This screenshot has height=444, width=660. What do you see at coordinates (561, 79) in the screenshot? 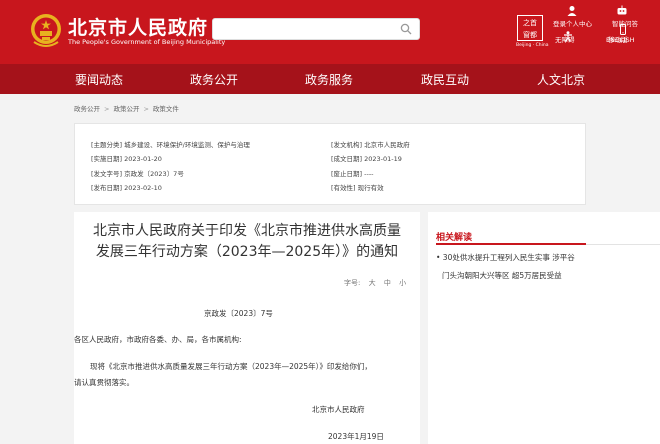
I see `nav-culture: 人文北京` at bounding box center [561, 79].